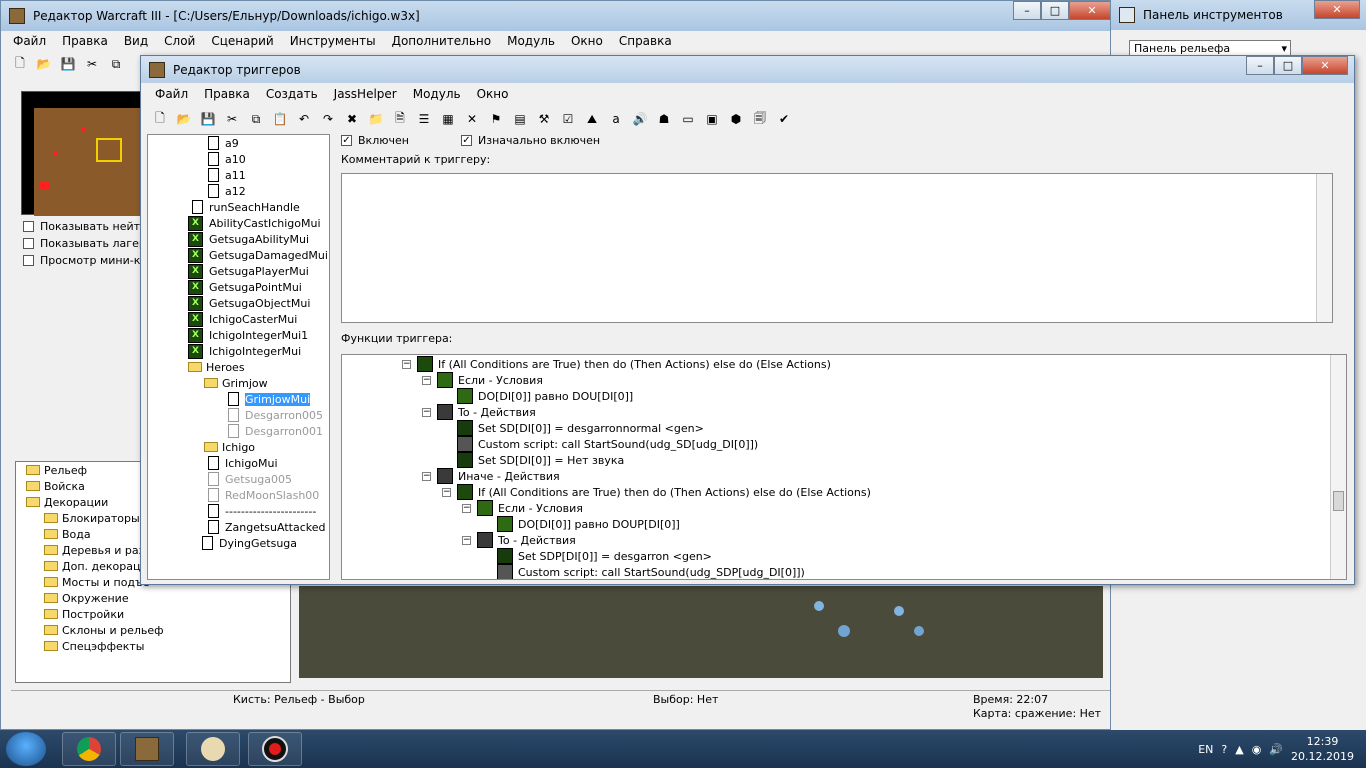  I want to click on tree-item: X AbilityCastIchigoMui, so click(254, 223).